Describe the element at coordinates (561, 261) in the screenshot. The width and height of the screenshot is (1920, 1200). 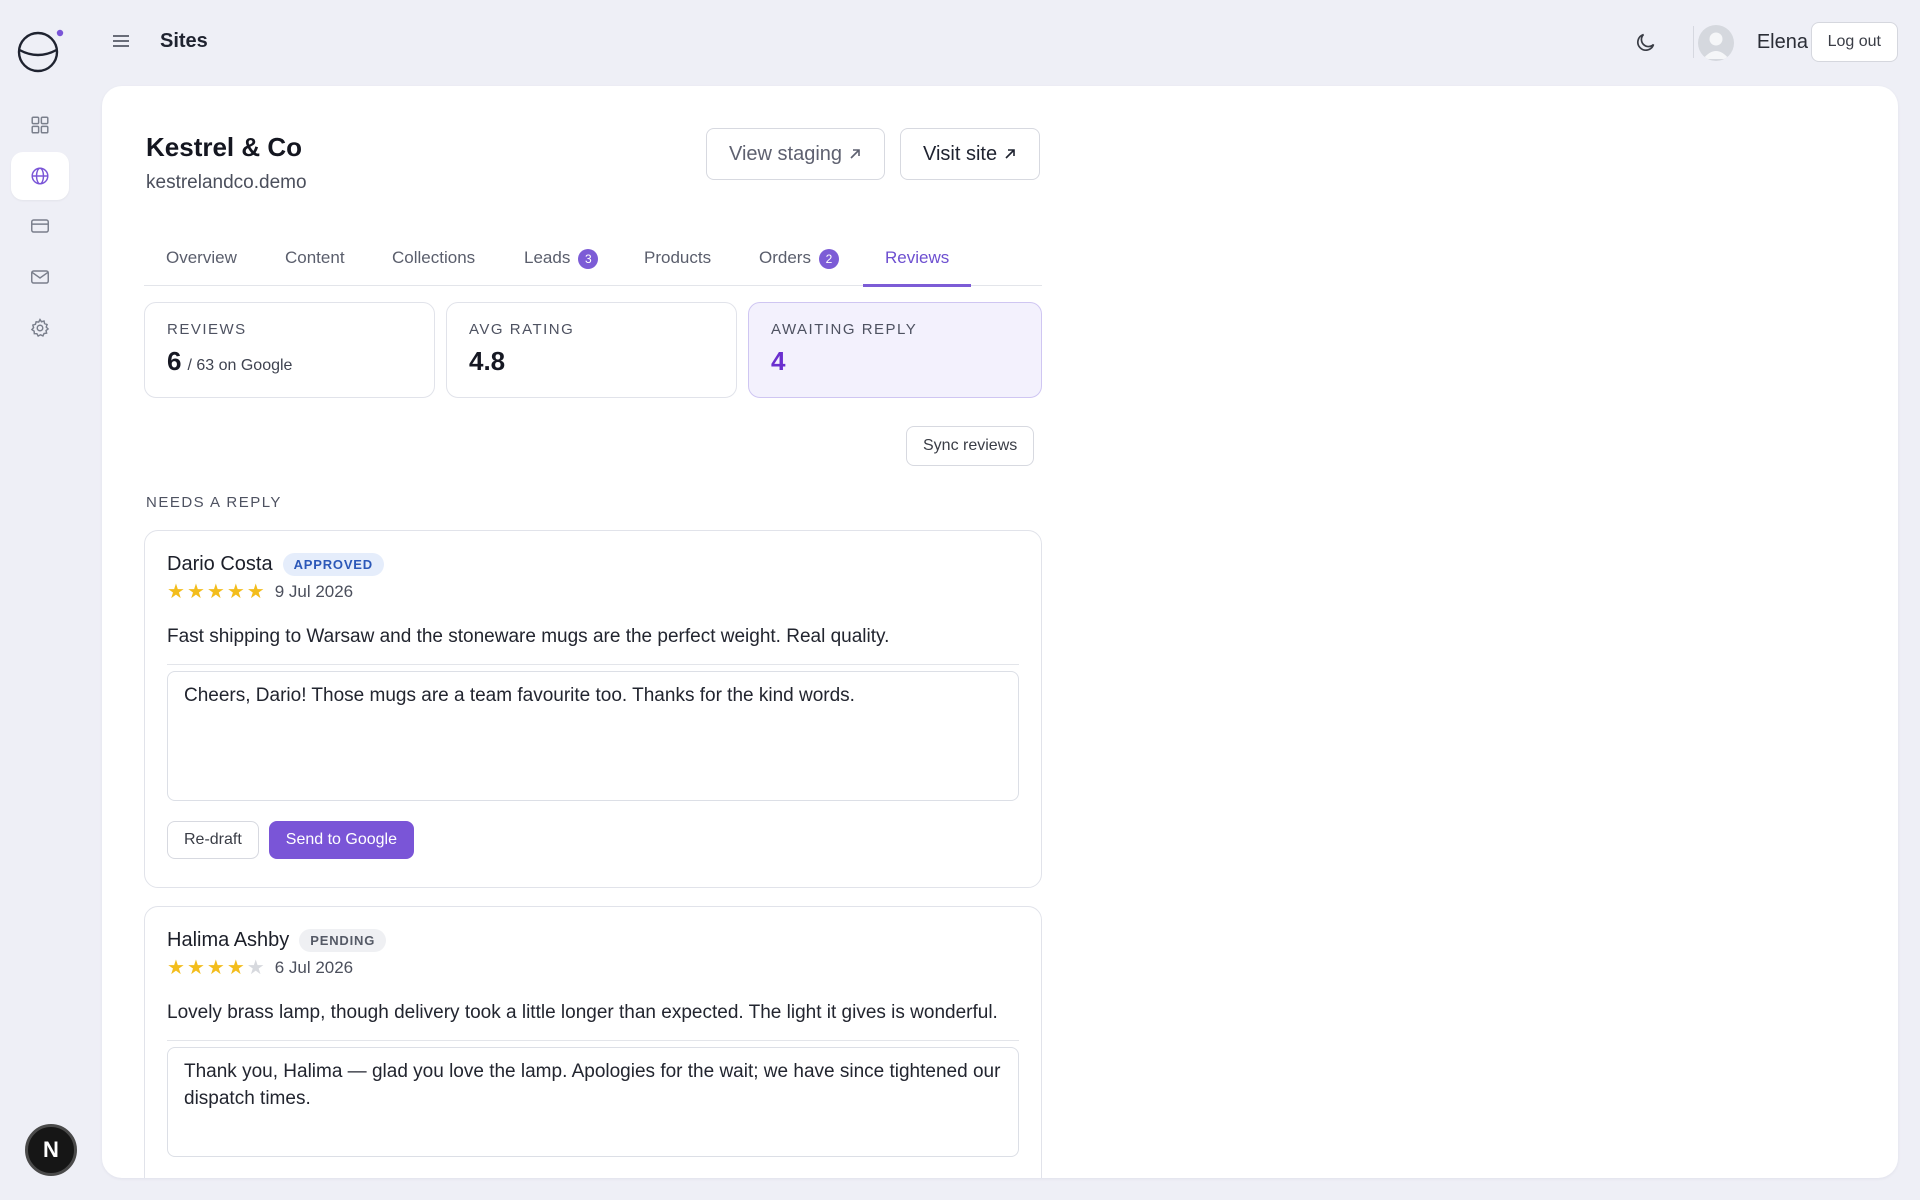
I see `tab-leads: Leads 3` at that location.